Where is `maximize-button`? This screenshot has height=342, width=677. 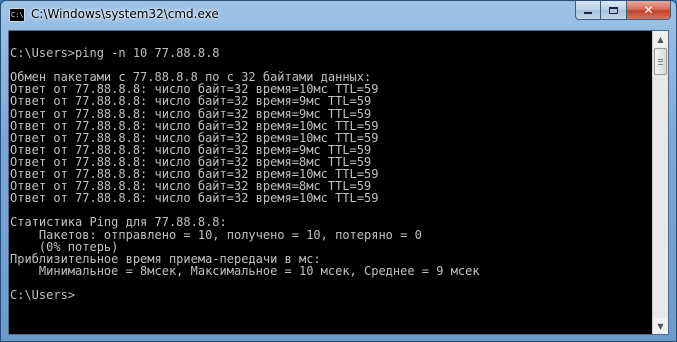
maximize-button is located at coordinates (614, 10).